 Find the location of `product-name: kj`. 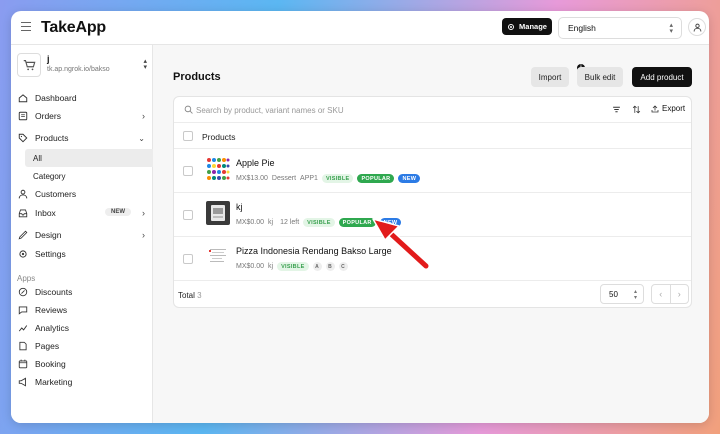

product-name: kj is located at coordinates (239, 207).